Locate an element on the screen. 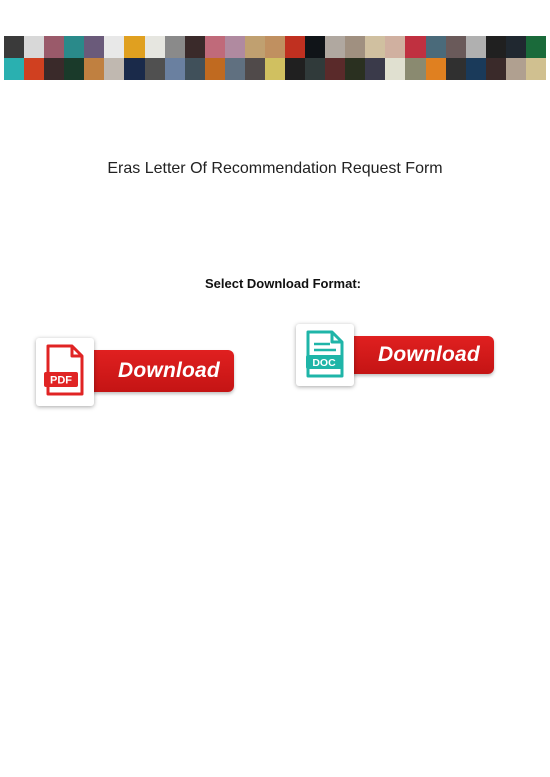 The width and height of the screenshot is (550, 777). poster-banner is located at coordinates (275, 58).